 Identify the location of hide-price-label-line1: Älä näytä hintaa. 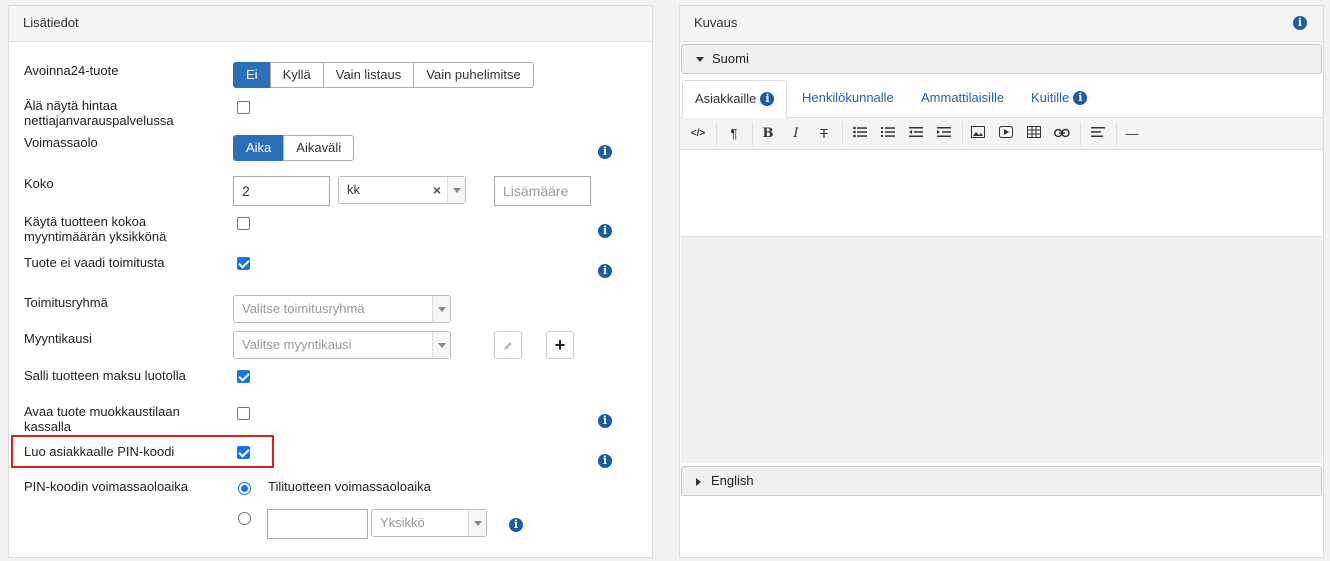
(71, 105).